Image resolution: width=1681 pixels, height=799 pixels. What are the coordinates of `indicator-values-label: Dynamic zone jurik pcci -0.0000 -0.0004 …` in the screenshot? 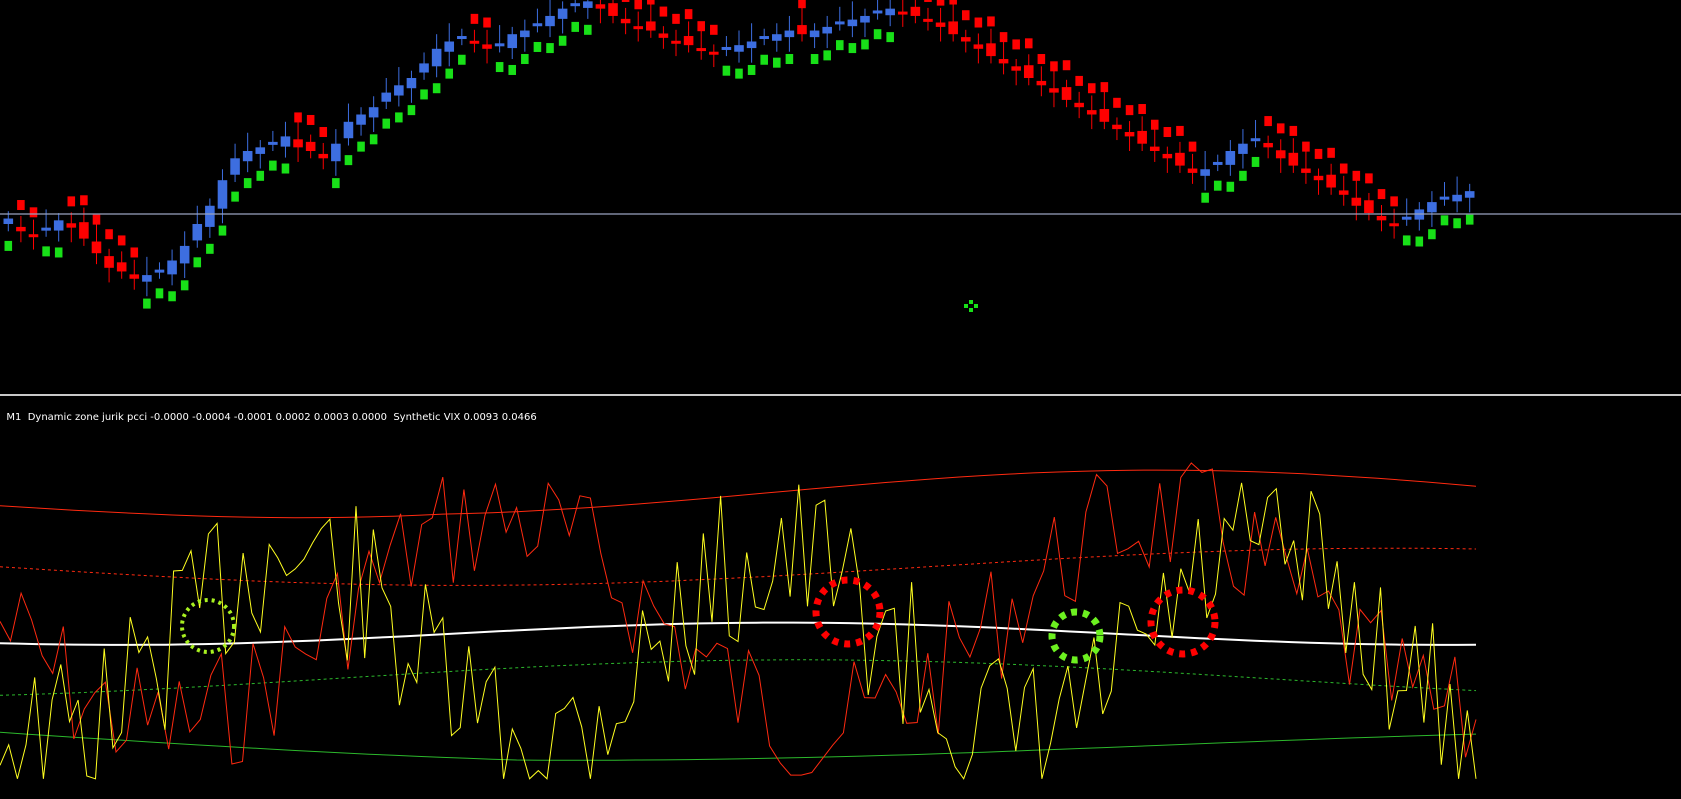 It's located at (282, 417).